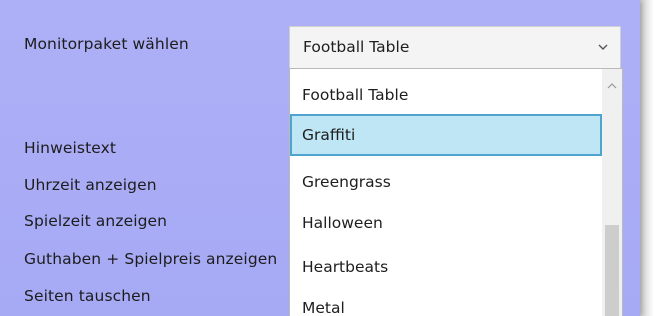 The width and height of the screenshot is (654, 316). Describe the element at coordinates (603, 47) in the screenshot. I see `chevron-down-icon` at that location.